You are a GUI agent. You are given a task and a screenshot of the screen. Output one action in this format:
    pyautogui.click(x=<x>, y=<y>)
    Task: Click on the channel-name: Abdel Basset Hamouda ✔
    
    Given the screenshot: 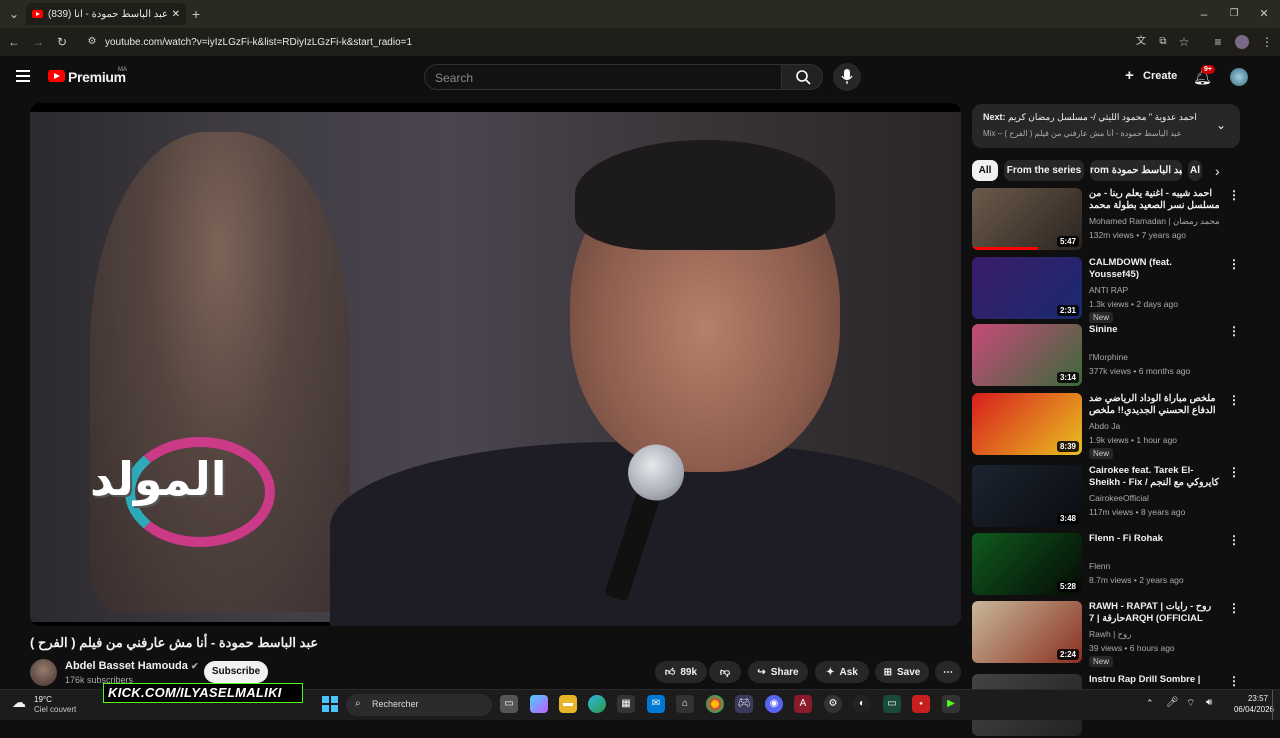 What is the action you would take?
    pyautogui.click(x=131, y=666)
    